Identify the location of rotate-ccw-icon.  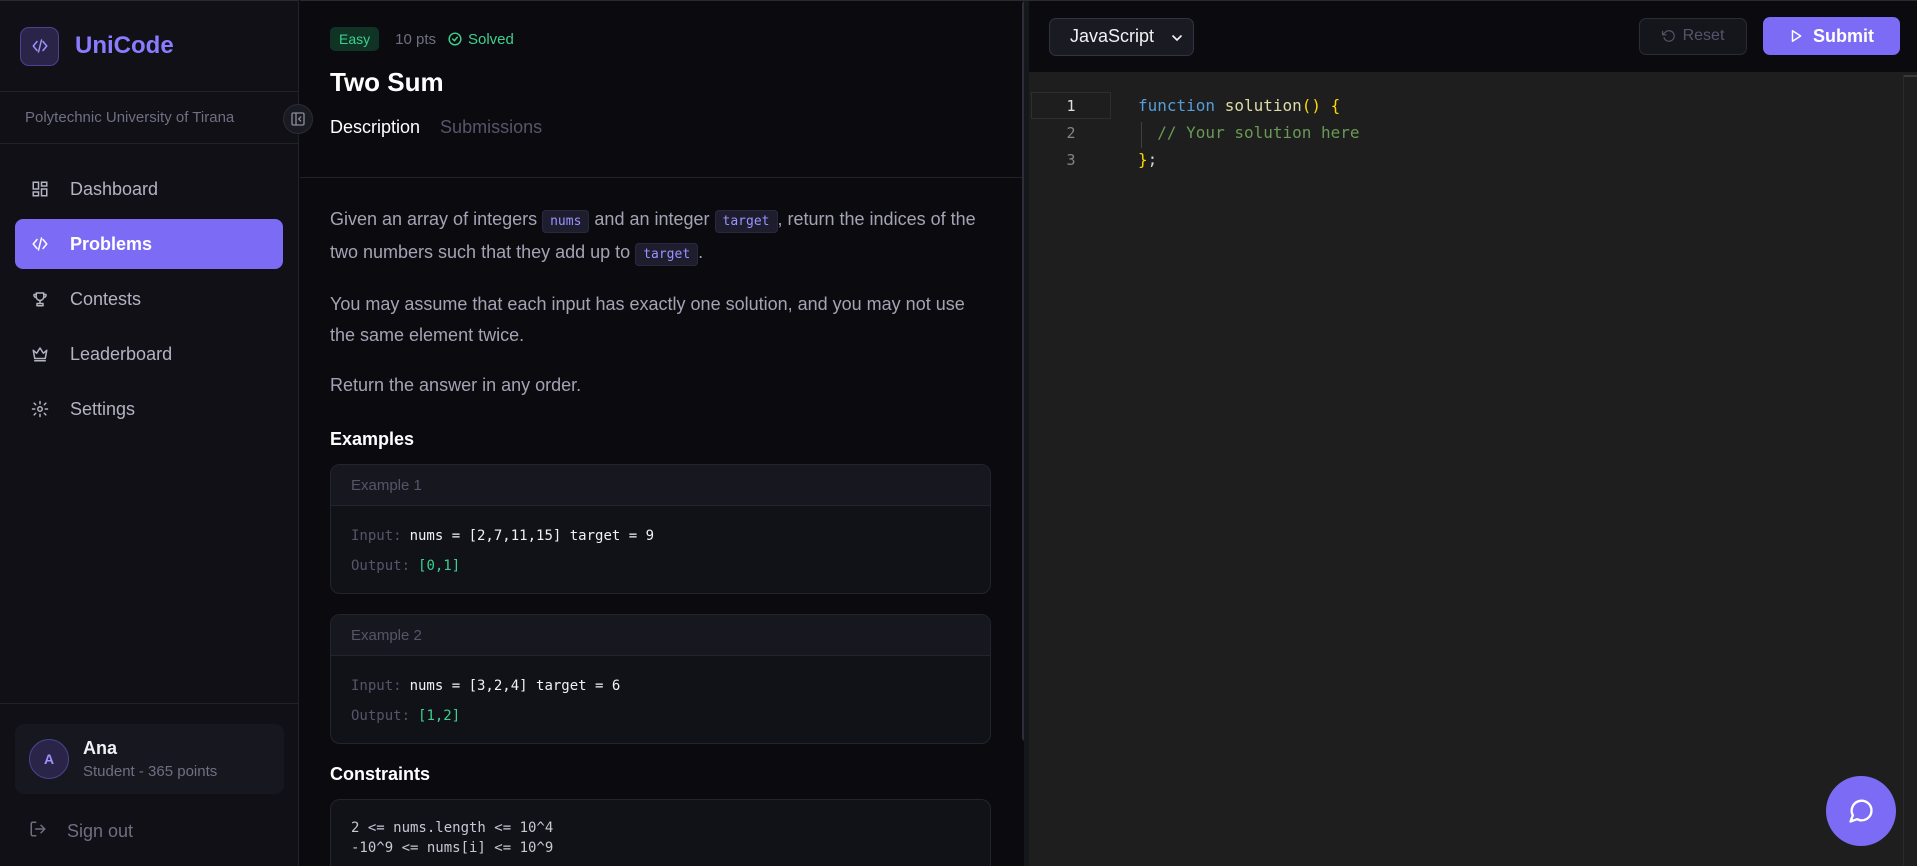
(1668, 36).